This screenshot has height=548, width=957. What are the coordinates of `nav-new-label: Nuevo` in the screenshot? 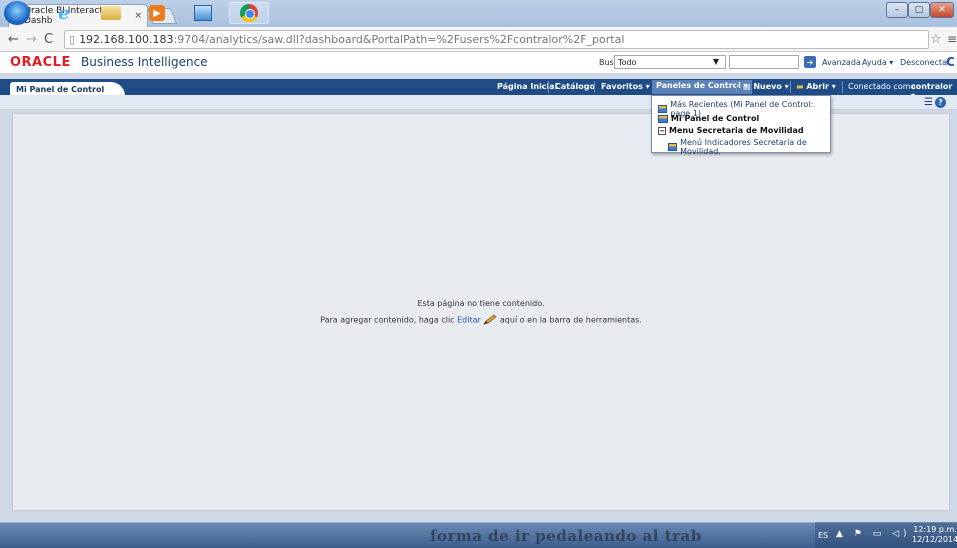 It's located at (767, 86).